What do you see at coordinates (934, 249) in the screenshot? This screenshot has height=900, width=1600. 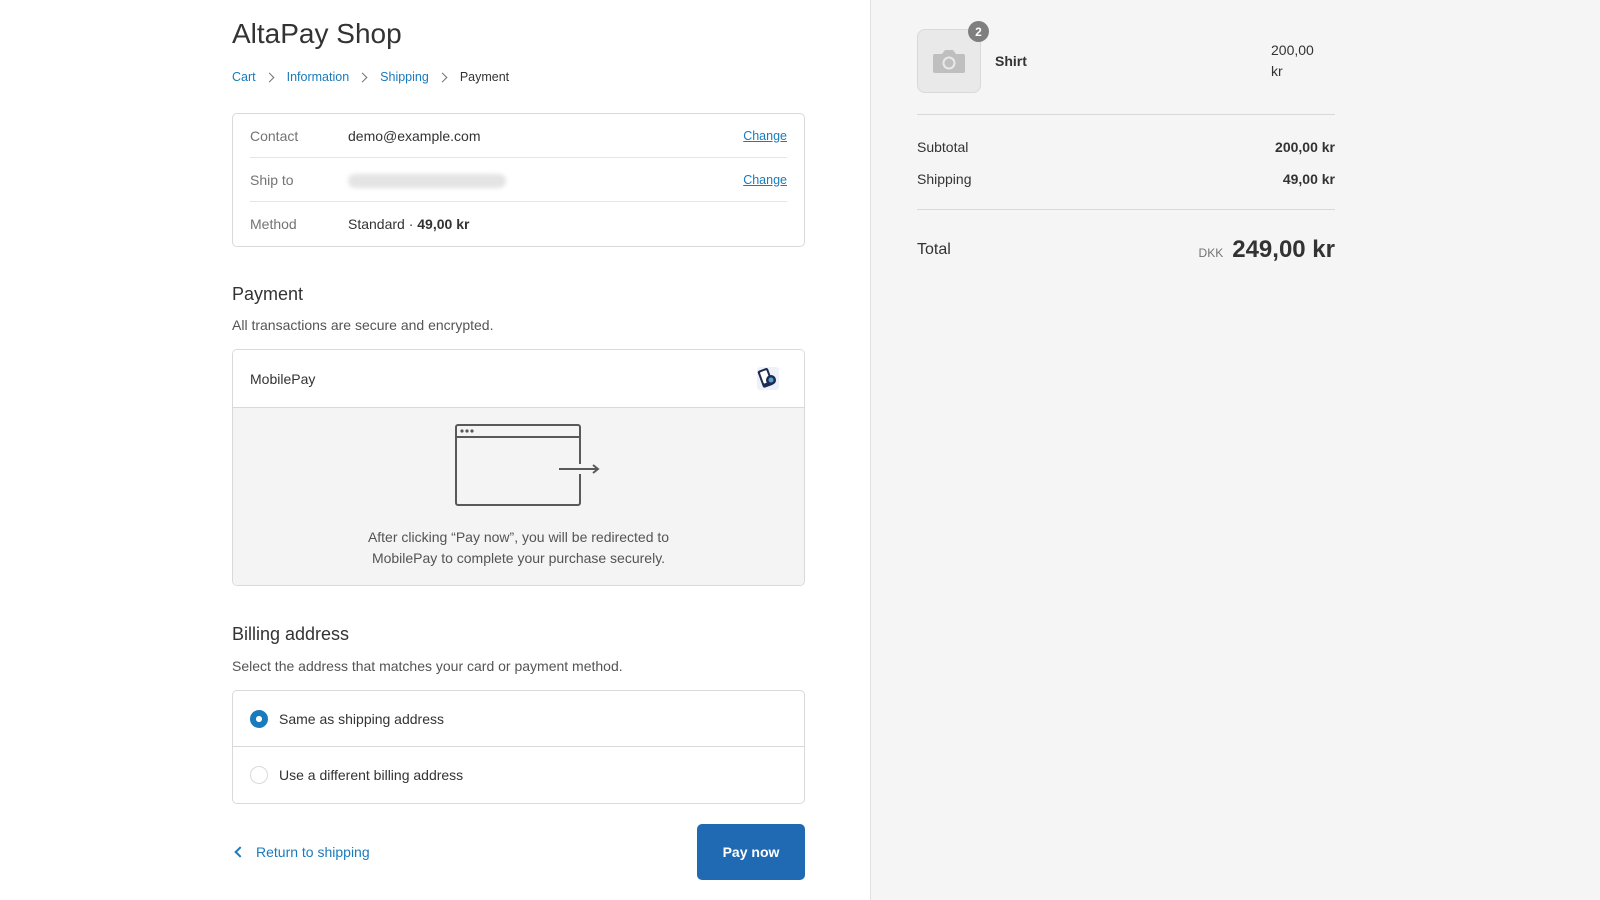 I see `total-label: Total` at bounding box center [934, 249].